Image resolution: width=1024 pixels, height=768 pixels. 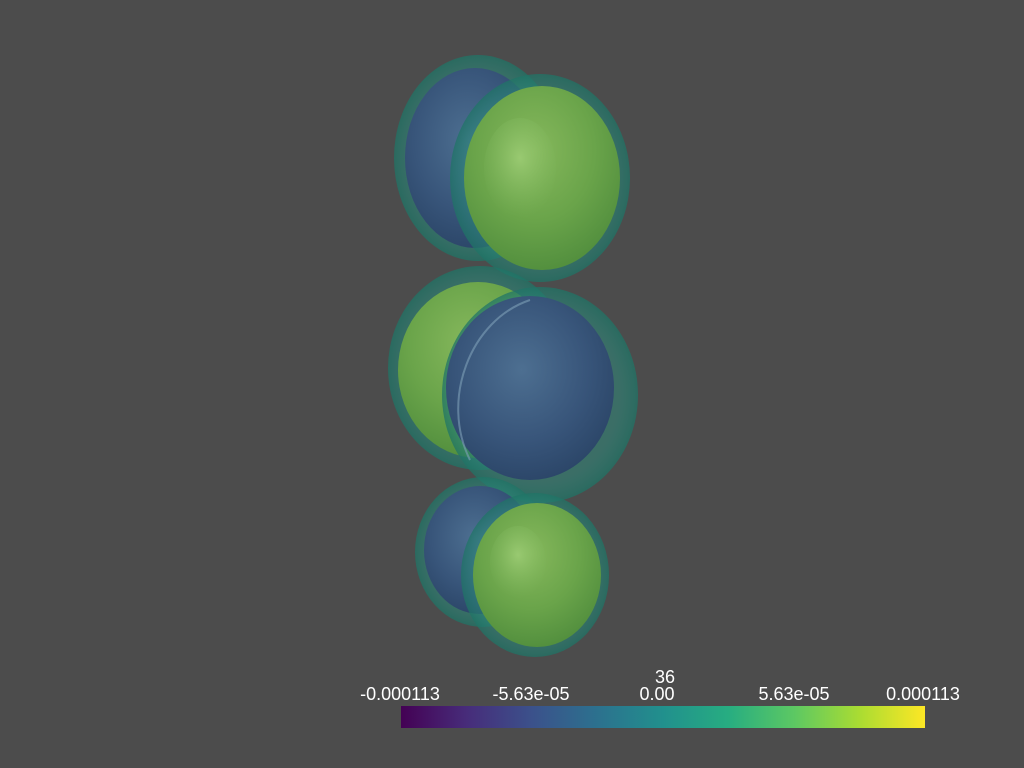 I want to click on bottom-positive-highlight, so click(x=518, y=562).